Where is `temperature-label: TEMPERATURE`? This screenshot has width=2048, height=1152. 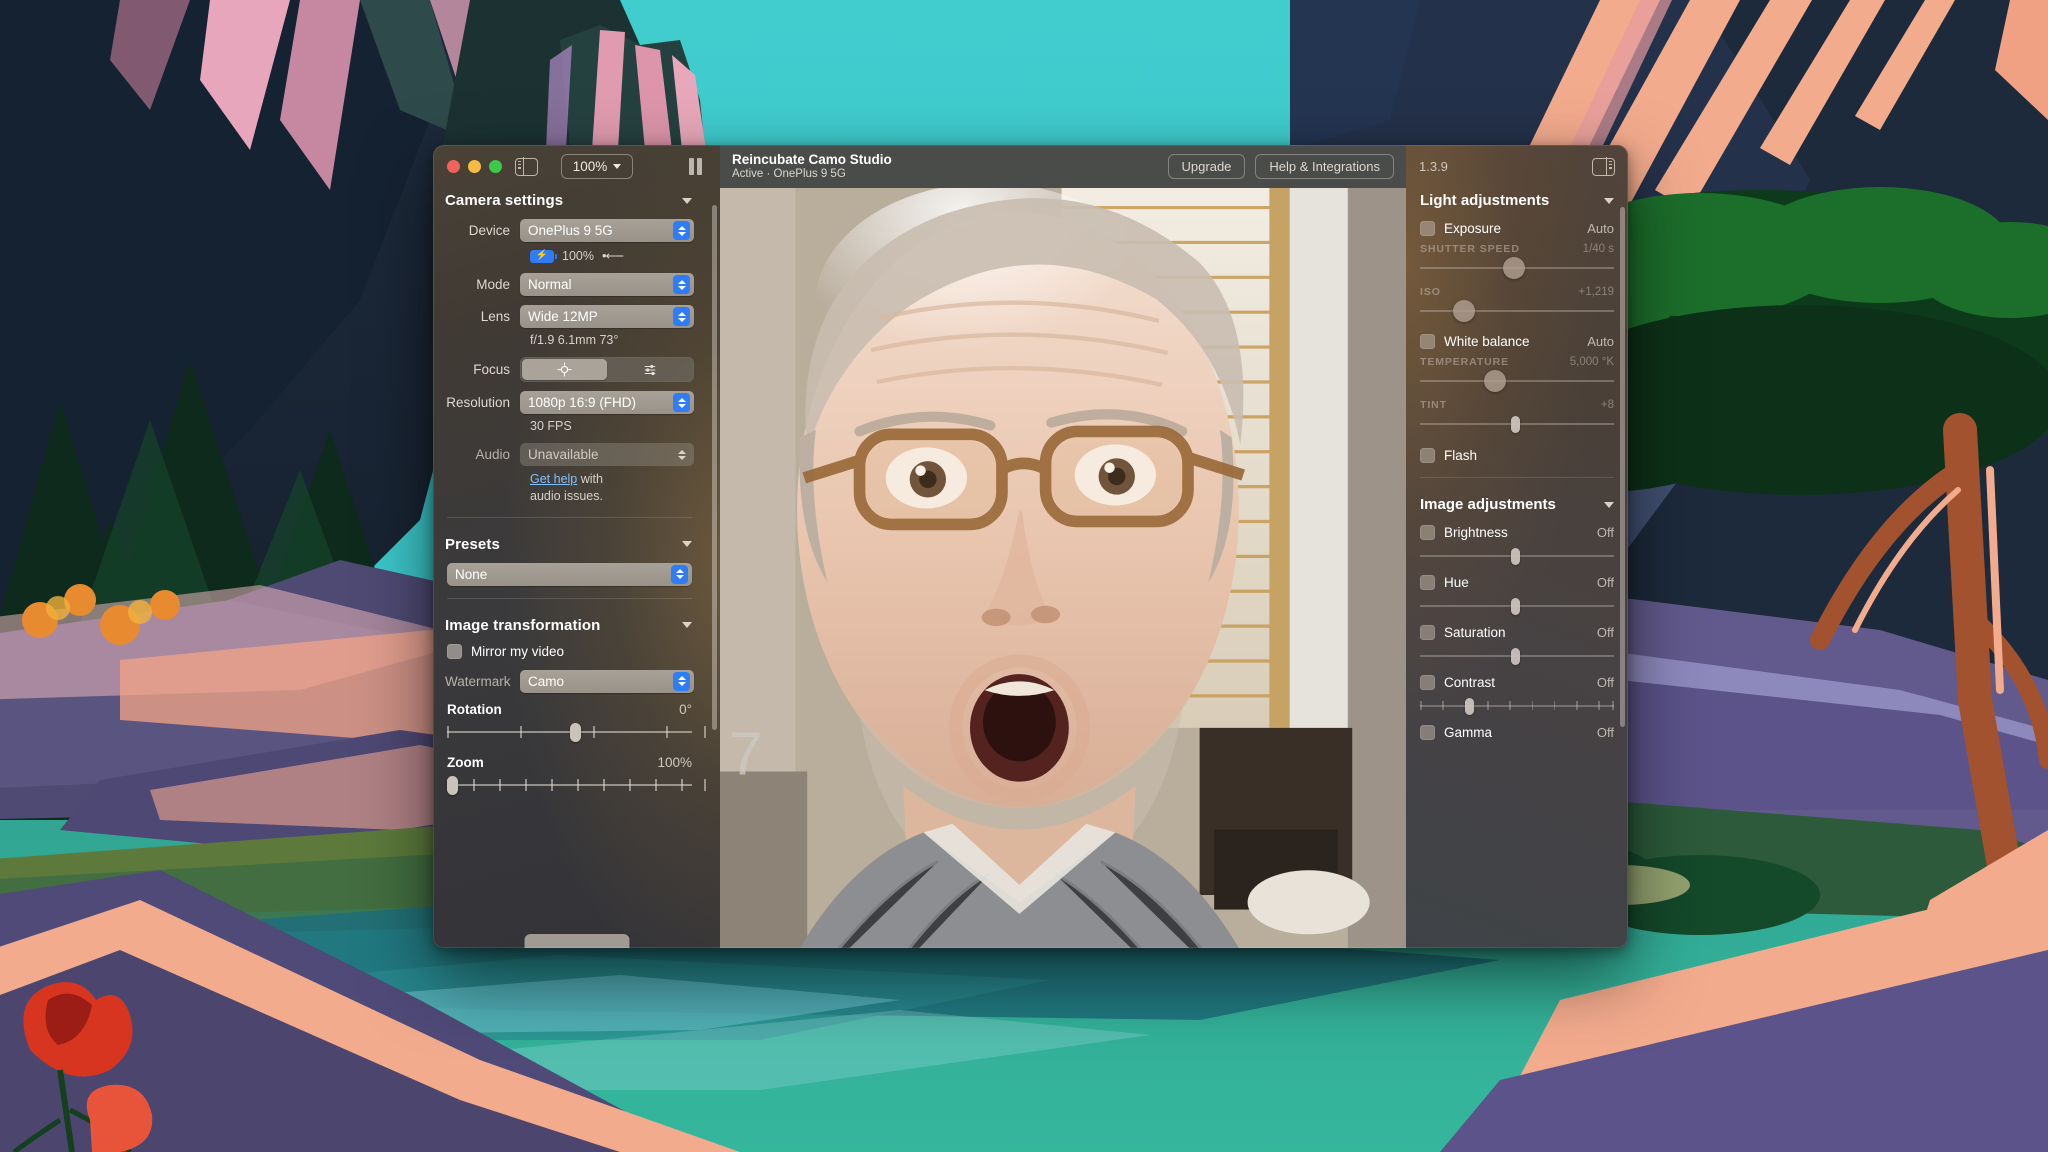
temperature-label: TEMPERATURE is located at coordinates (1465, 362).